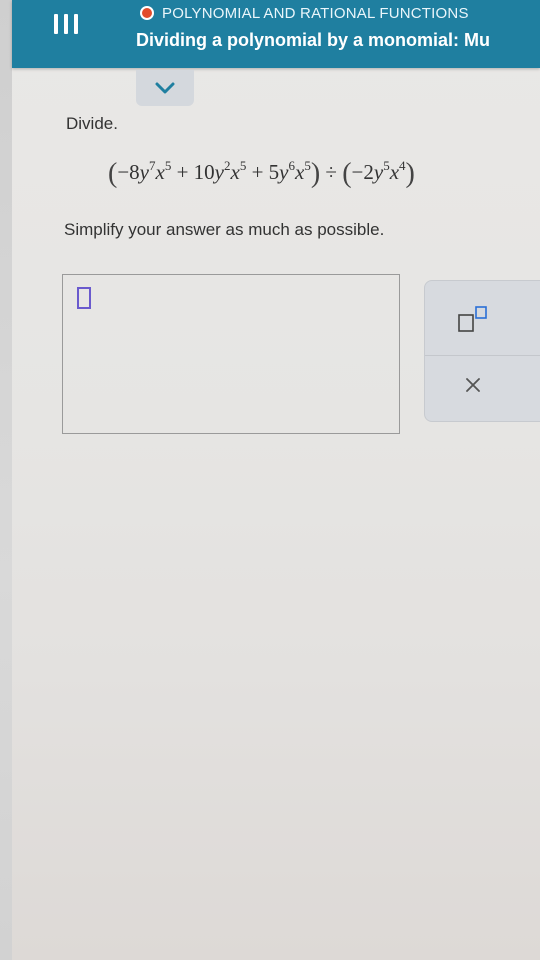  I want to click on math-expression: (−8y7x5 + 10y2x5 + 5y6x5) ÷ (−2y5x4), so click(261, 174).